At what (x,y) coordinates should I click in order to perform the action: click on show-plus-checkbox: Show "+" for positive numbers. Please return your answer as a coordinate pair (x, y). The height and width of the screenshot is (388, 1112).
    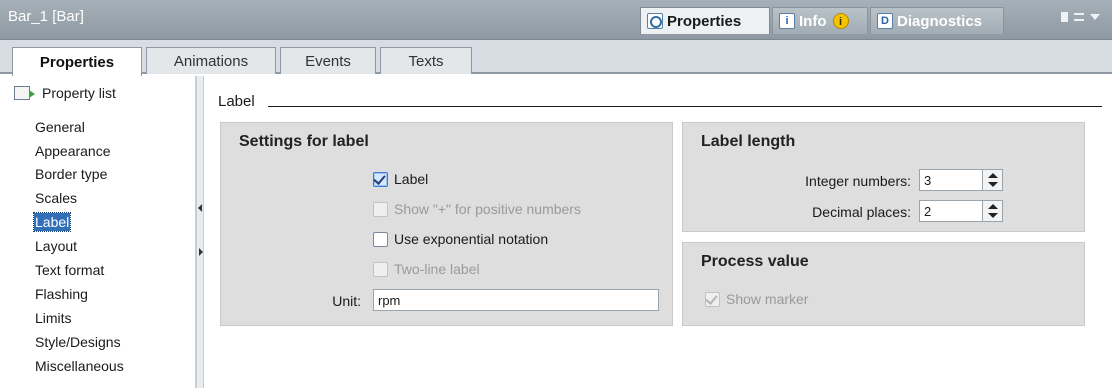
    Looking at the image, I should click on (477, 209).